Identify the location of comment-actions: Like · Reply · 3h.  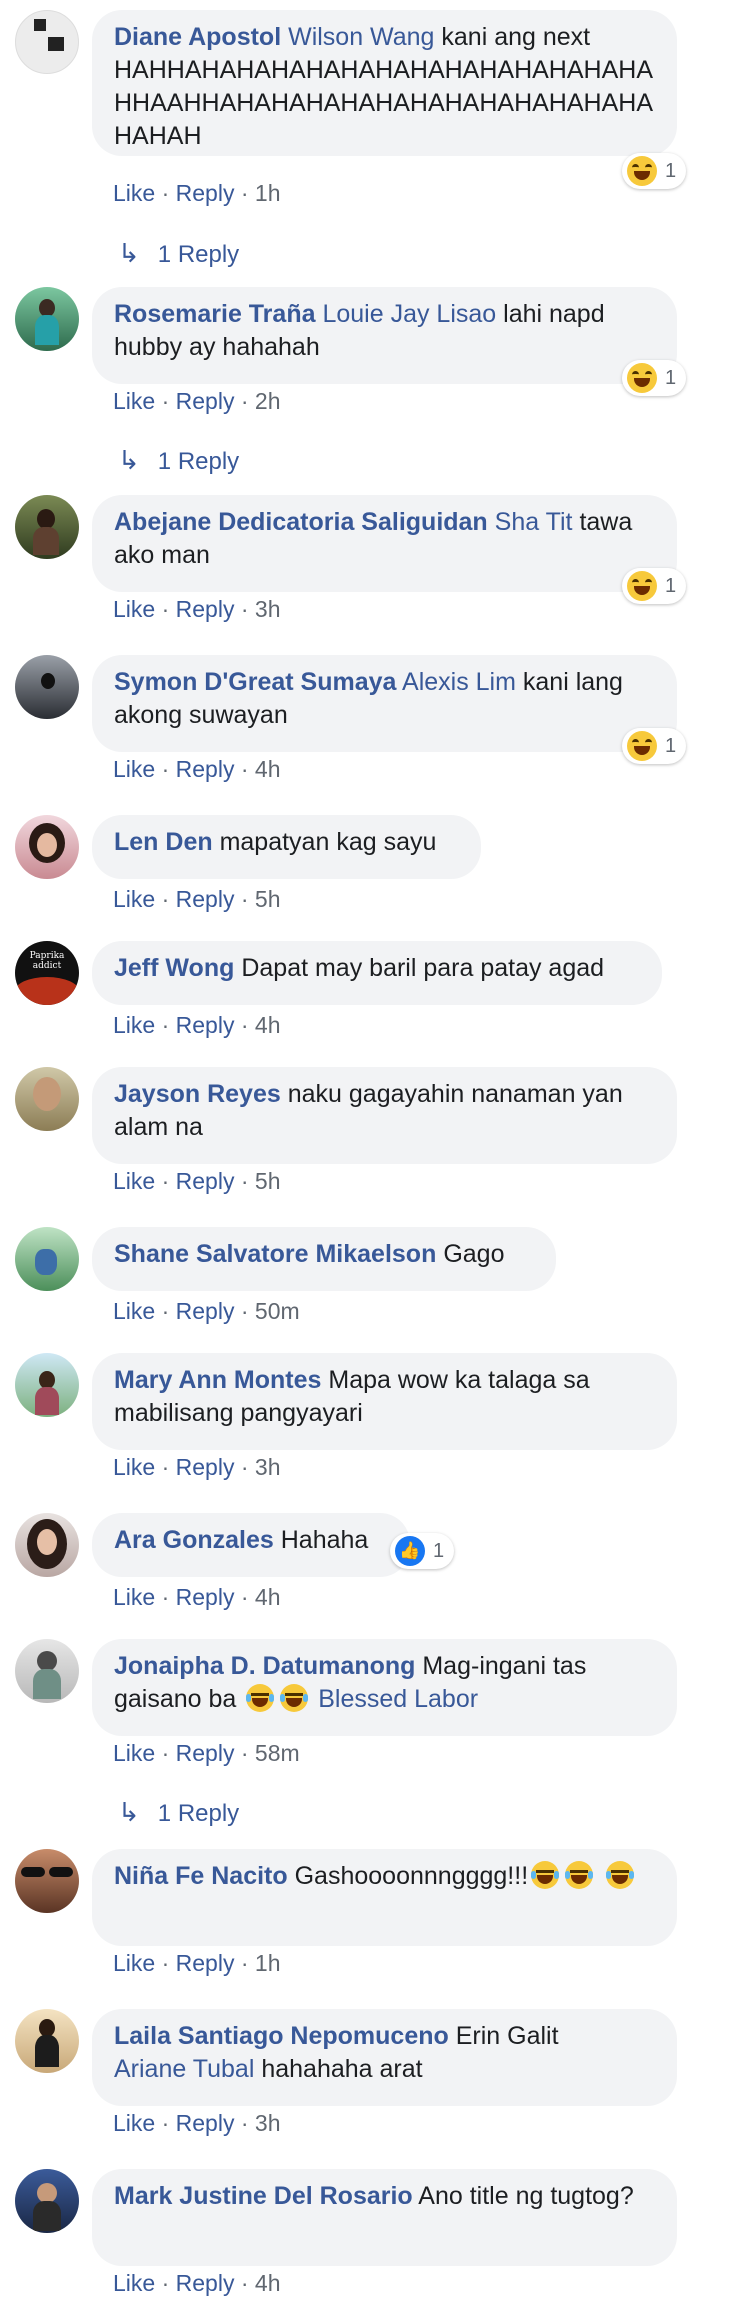
(197, 609).